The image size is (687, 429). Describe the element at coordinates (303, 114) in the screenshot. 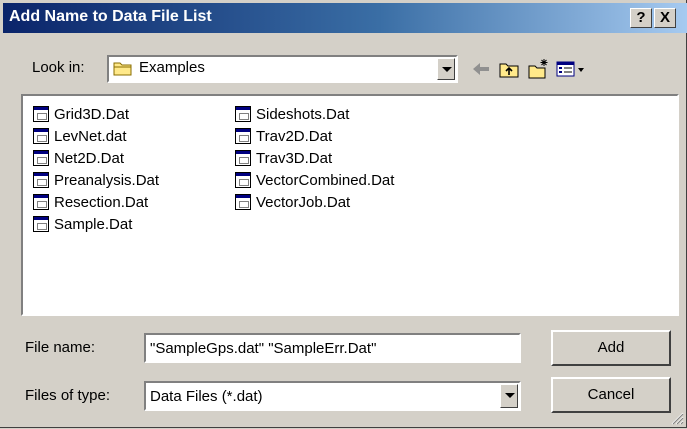

I see `file-name: Sideshots.Dat` at that location.